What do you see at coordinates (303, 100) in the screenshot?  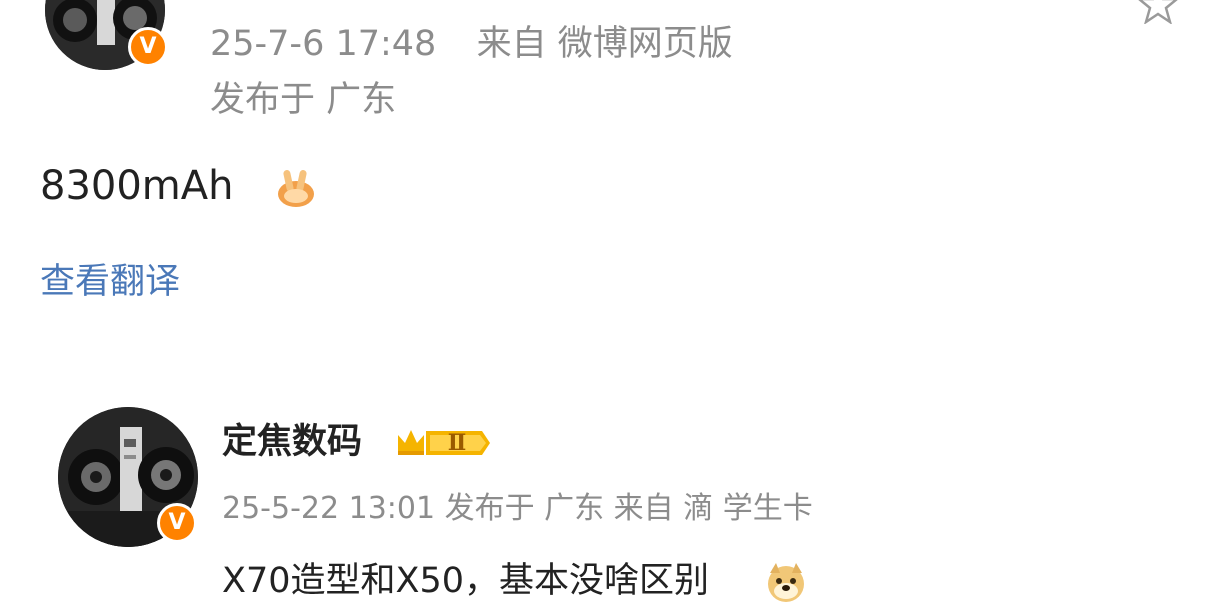 I see `post-location: 发布于 广东` at bounding box center [303, 100].